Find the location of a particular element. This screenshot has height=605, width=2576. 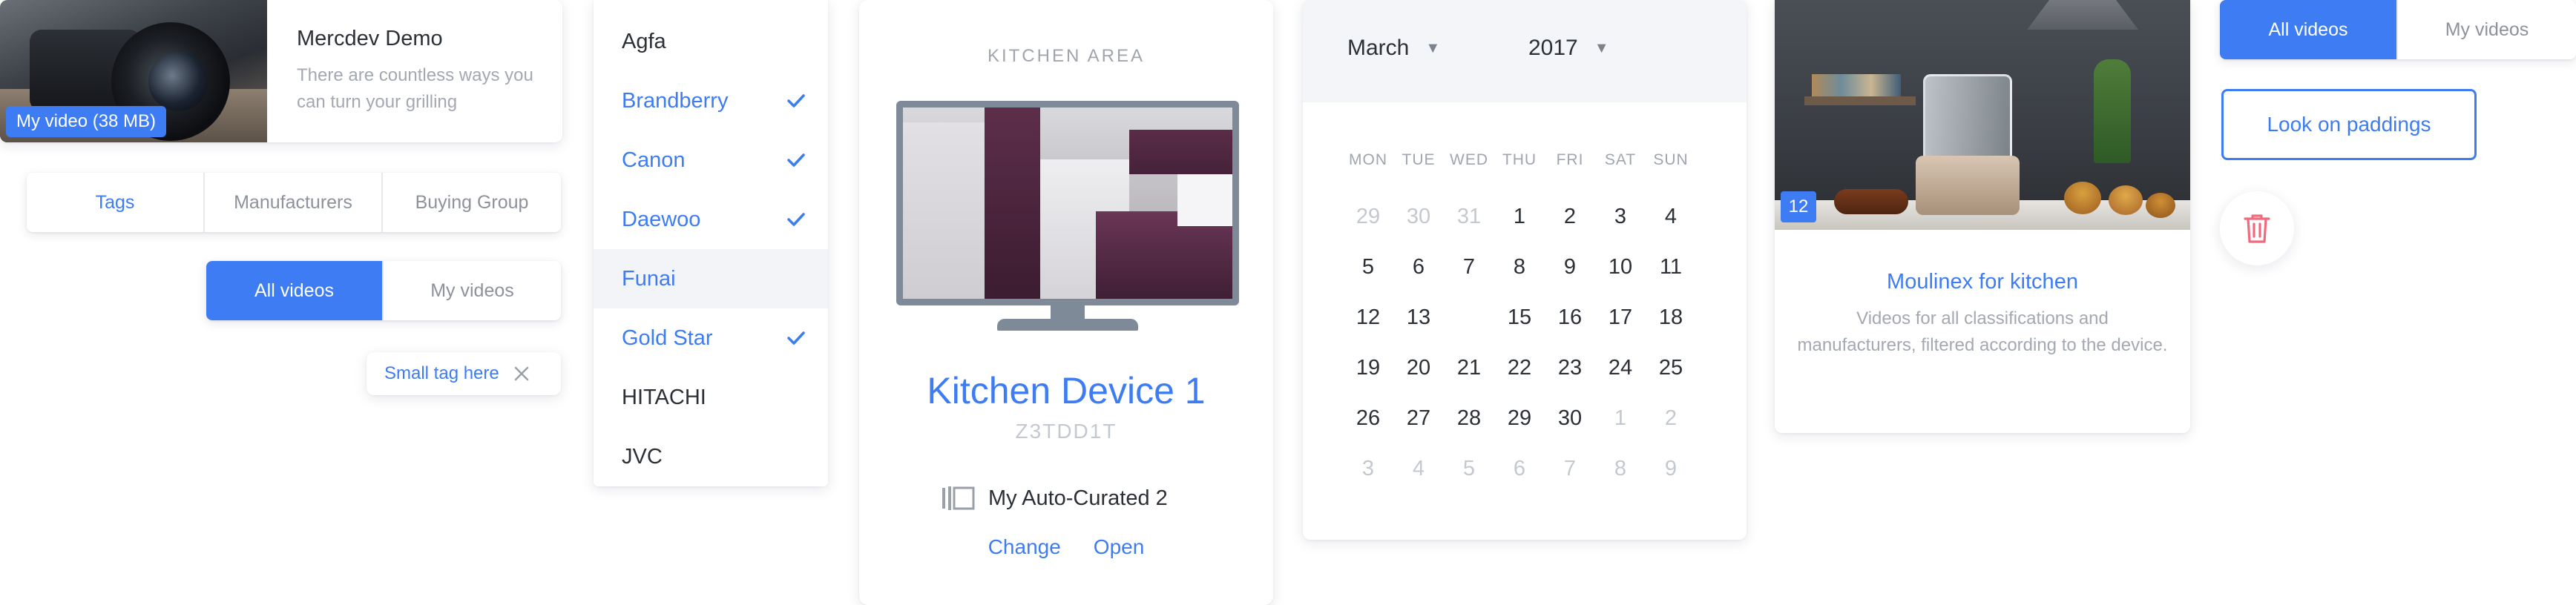

calendar-day: 13 is located at coordinates (1418, 317).